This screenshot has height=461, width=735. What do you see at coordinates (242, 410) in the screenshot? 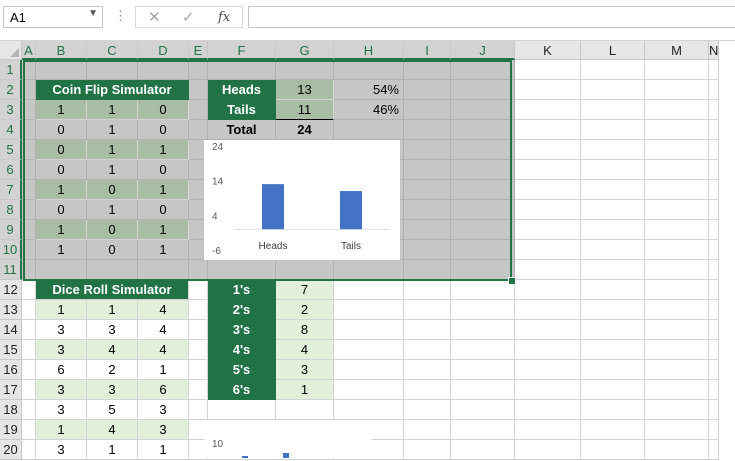
I see `cell-f18` at bounding box center [242, 410].